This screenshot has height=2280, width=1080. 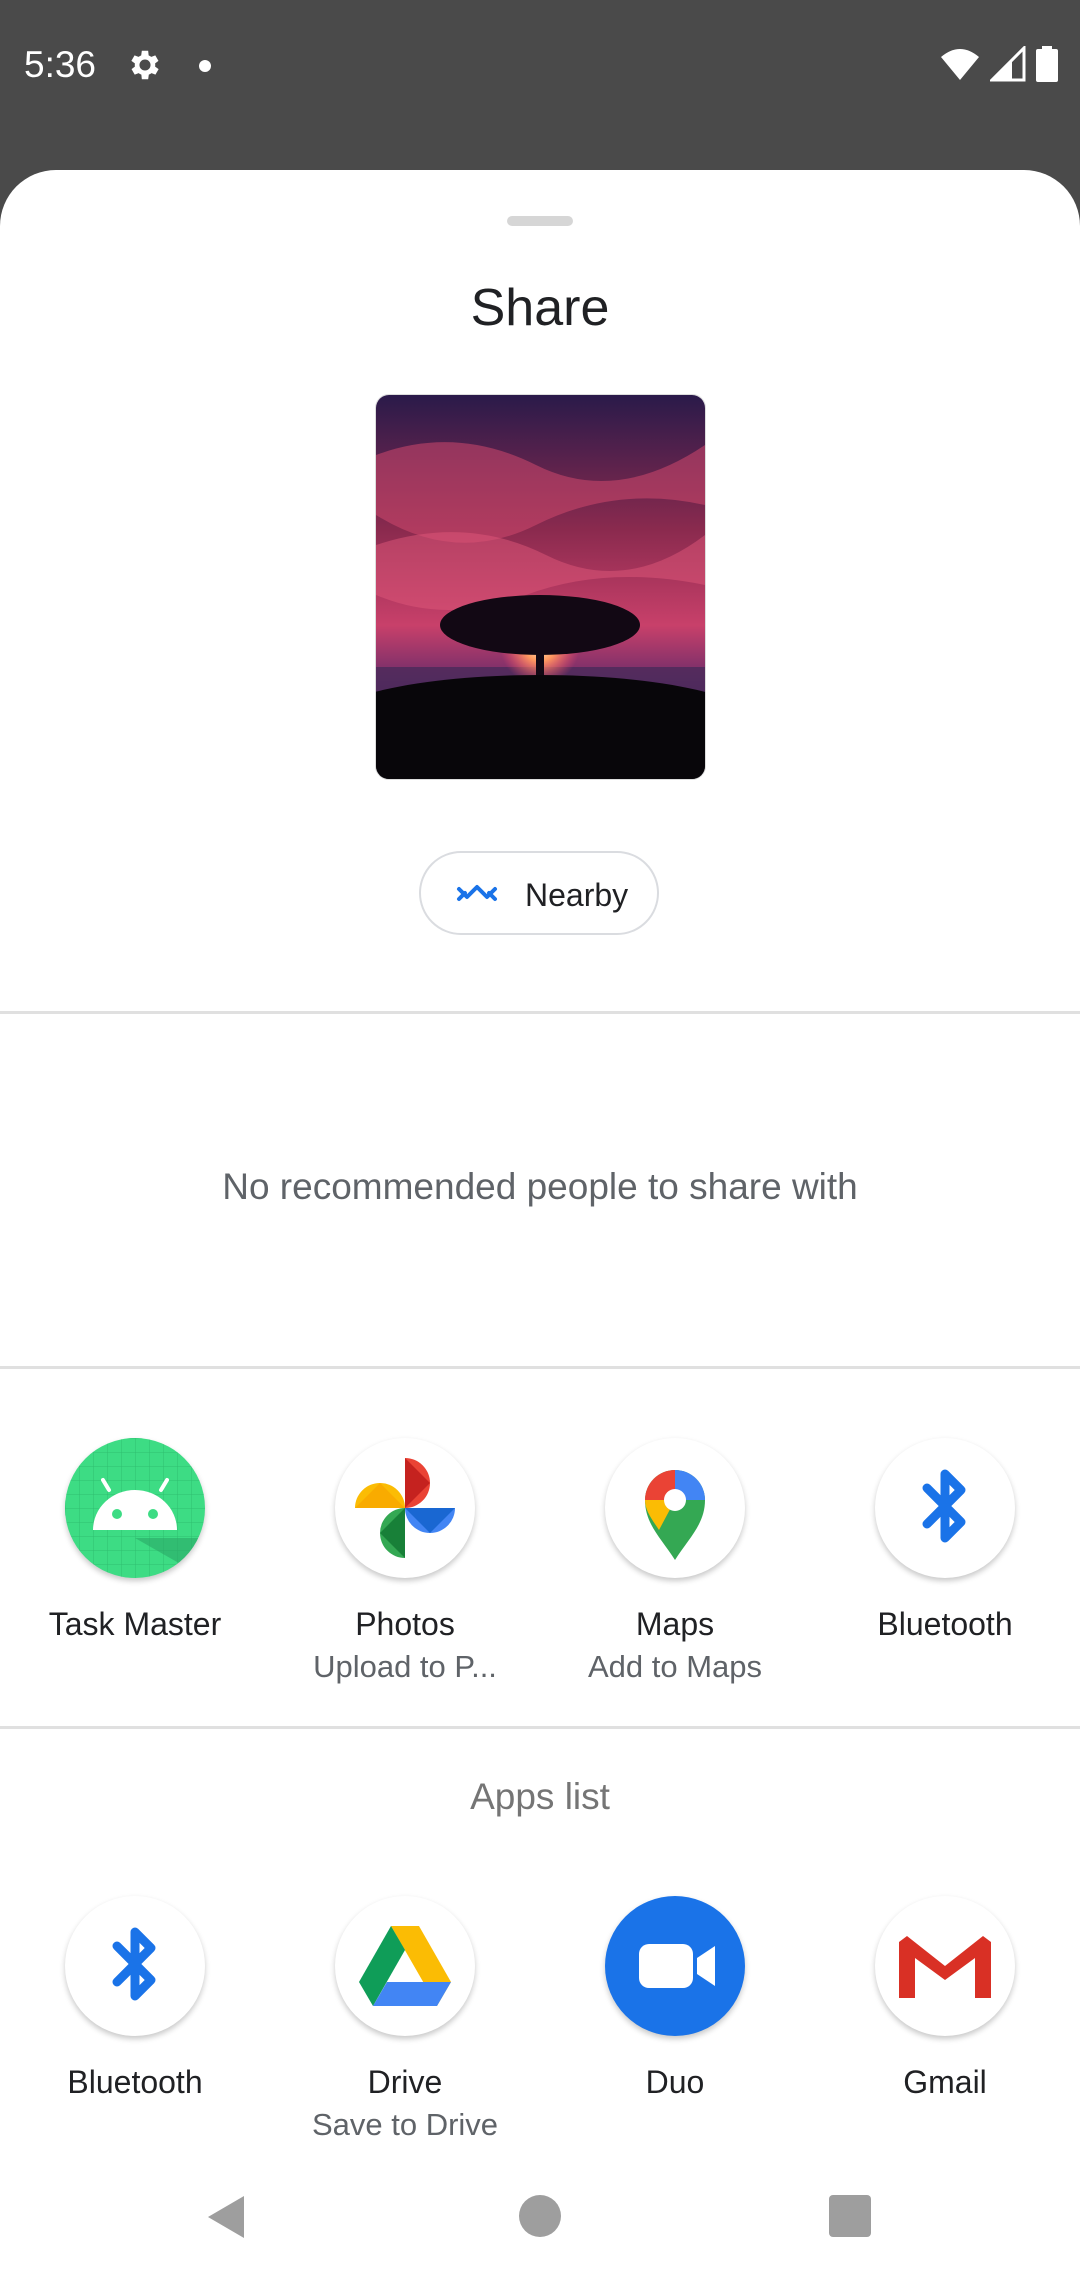 I want to click on notification-dot-icon, so click(x=205, y=66).